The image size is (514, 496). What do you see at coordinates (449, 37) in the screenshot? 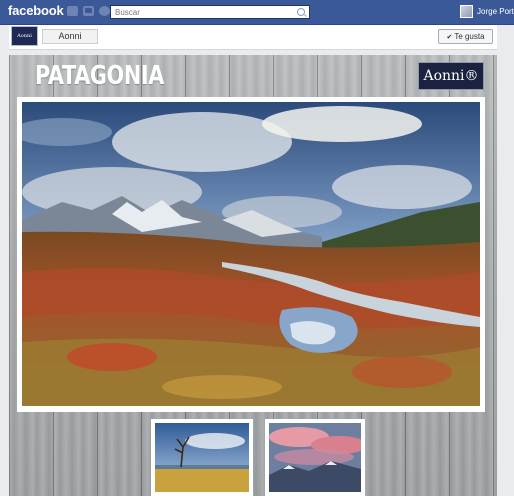
I see `check-icon: ✔` at bounding box center [449, 37].